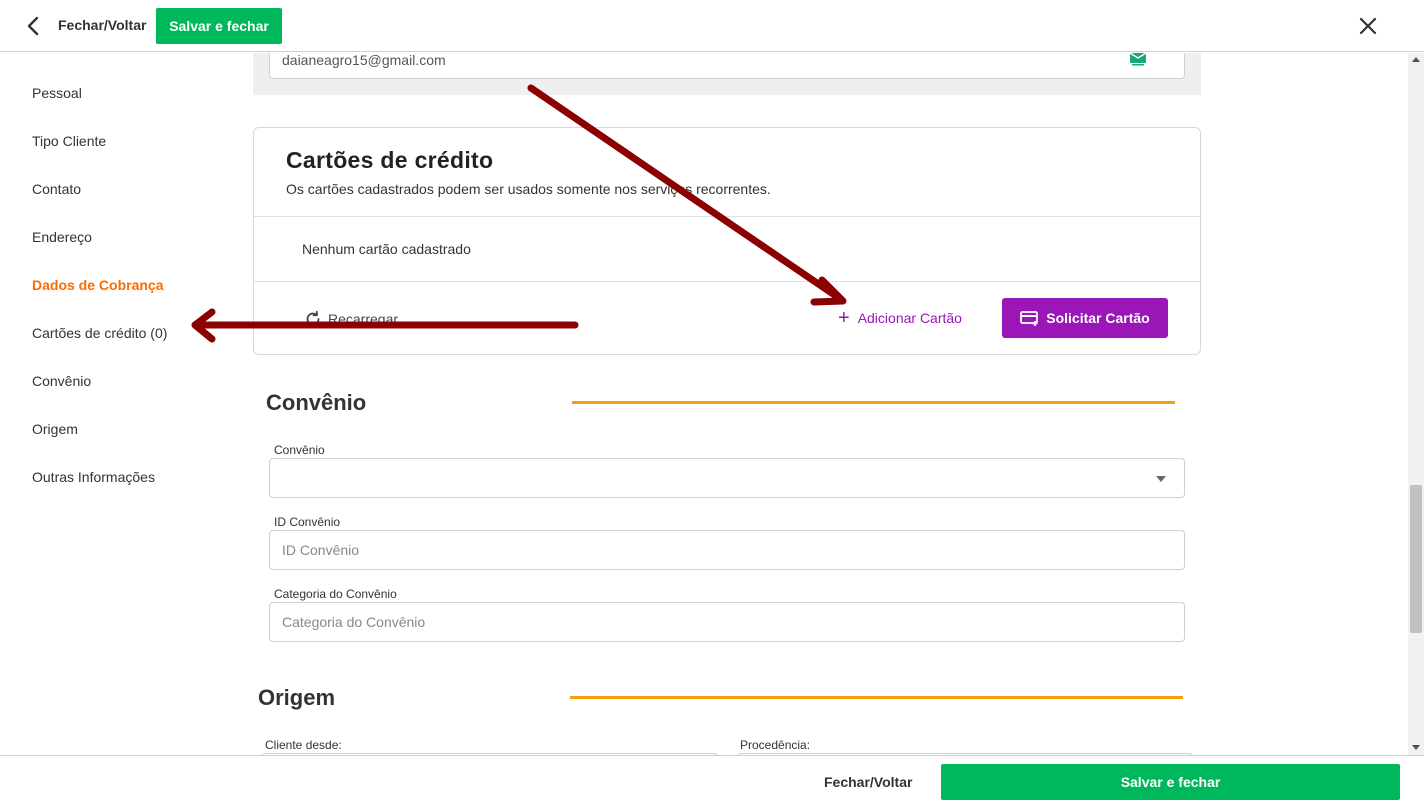 The height and width of the screenshot is (808, 1424). What do you see at coordinates (297, 697) in the screenshot?
I see `origem-section-title: Origem` at bounding box center [297, 697].